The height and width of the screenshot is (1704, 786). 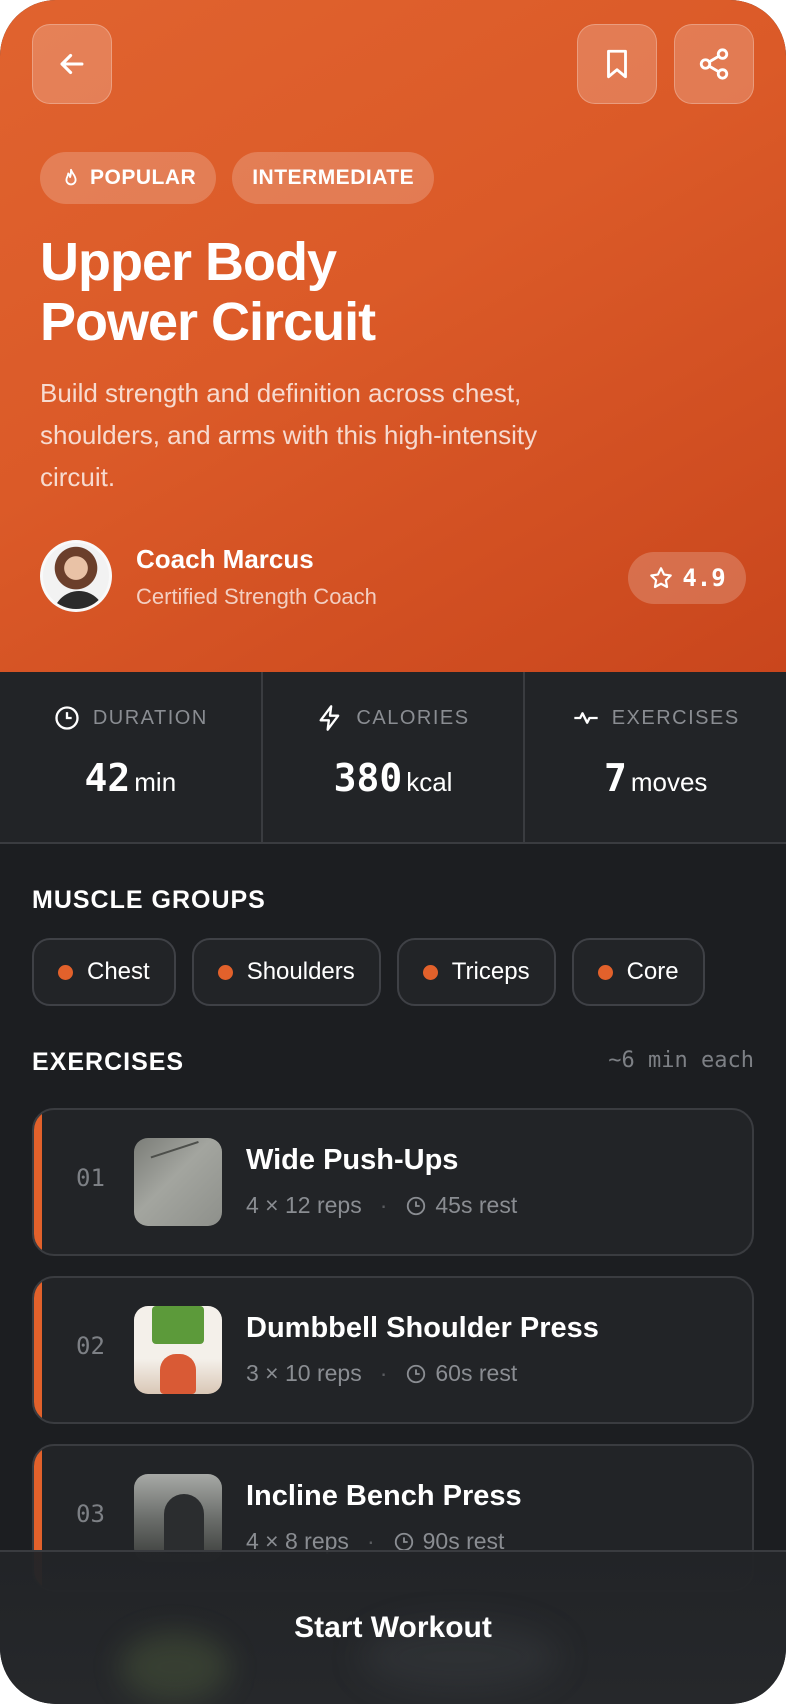 What do you see at coordinates (652, 971) in the screenshot?
I see `chip-label: Core` at bounding box center [652, 971].